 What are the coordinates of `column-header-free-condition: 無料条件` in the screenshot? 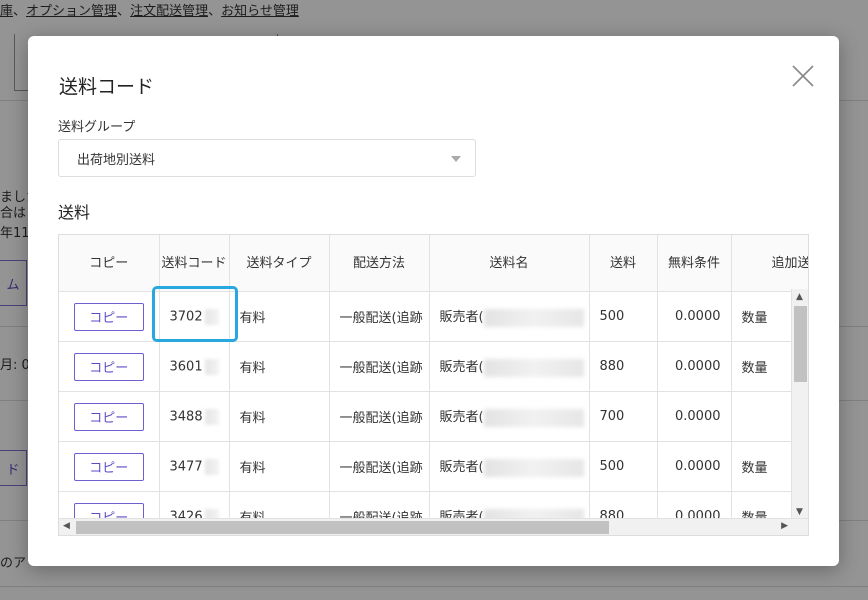 It's located at (694, 263).